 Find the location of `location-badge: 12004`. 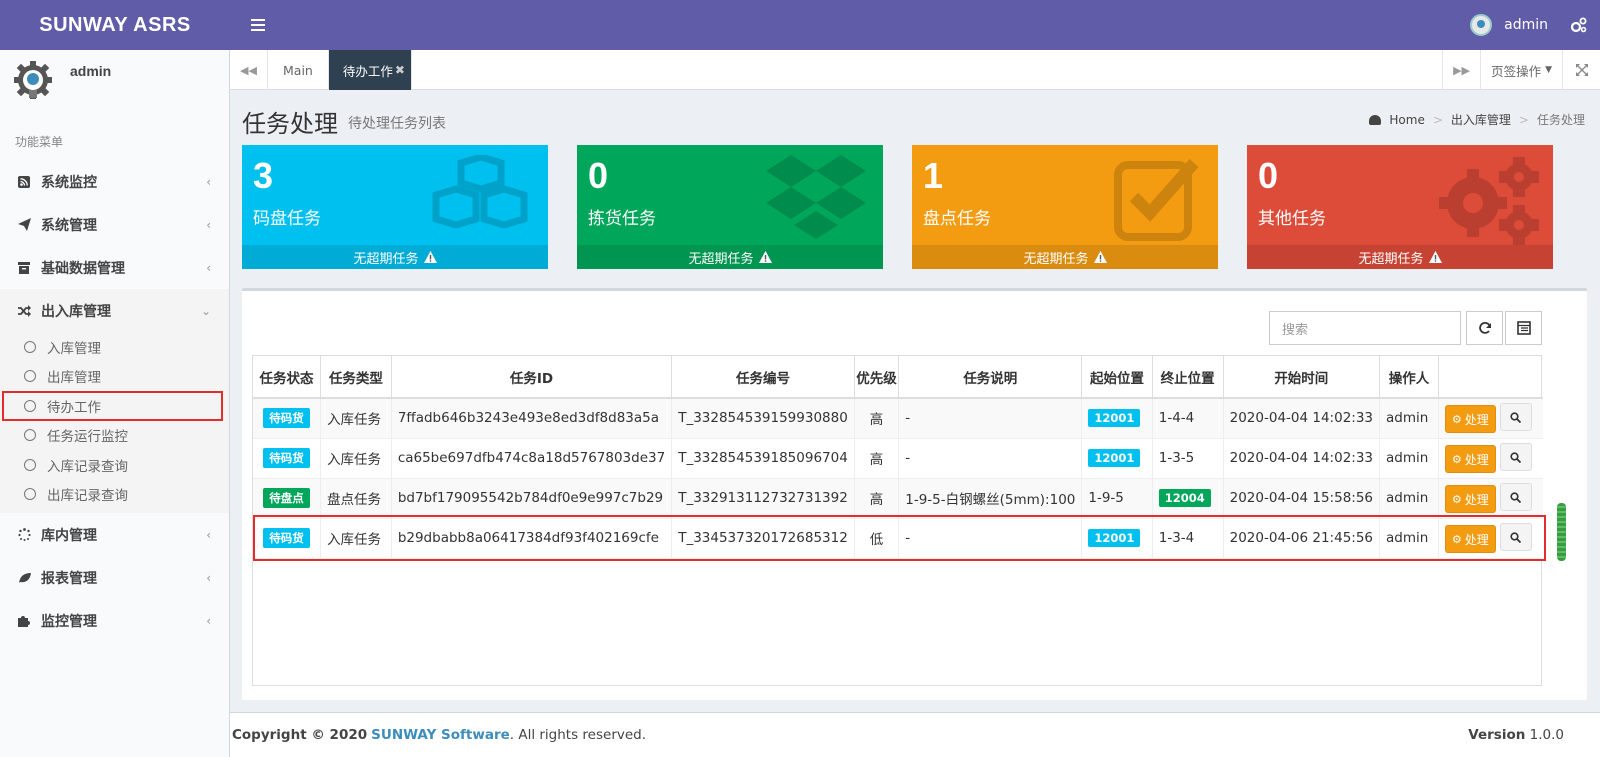

location-badge: 12004 is located at coordinates (1184, 498).